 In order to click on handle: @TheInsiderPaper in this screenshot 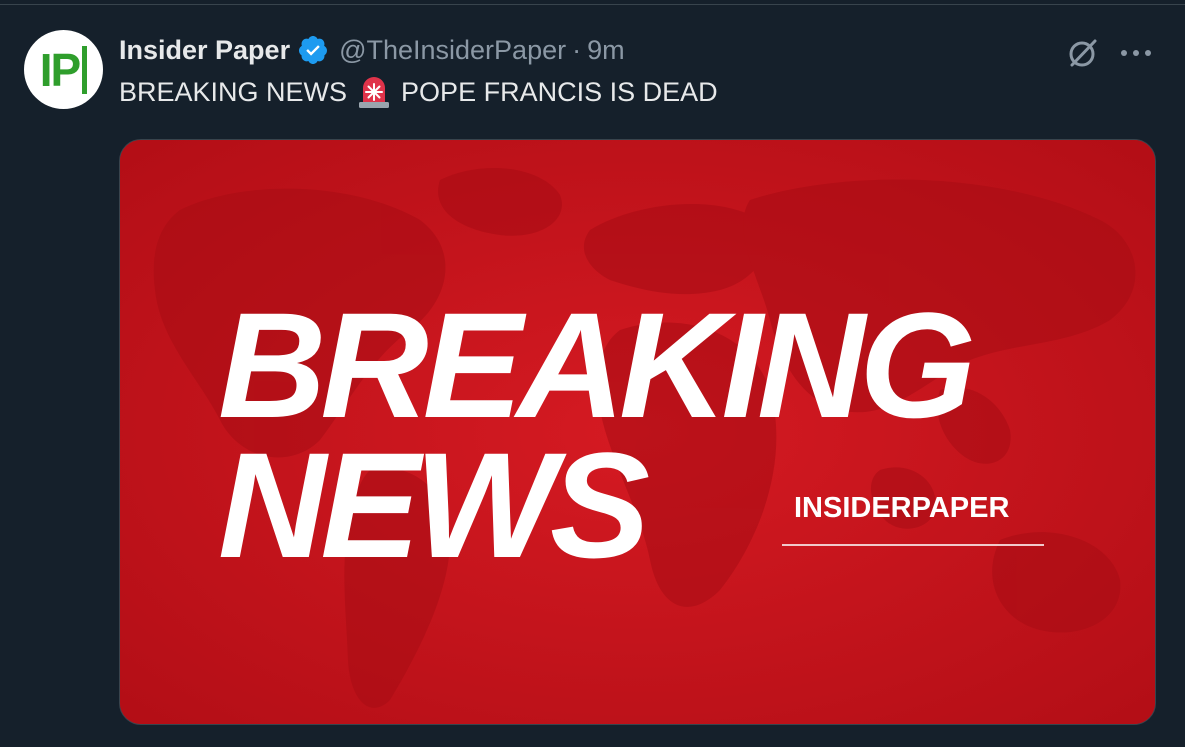, I will do `click(452, 50)`.